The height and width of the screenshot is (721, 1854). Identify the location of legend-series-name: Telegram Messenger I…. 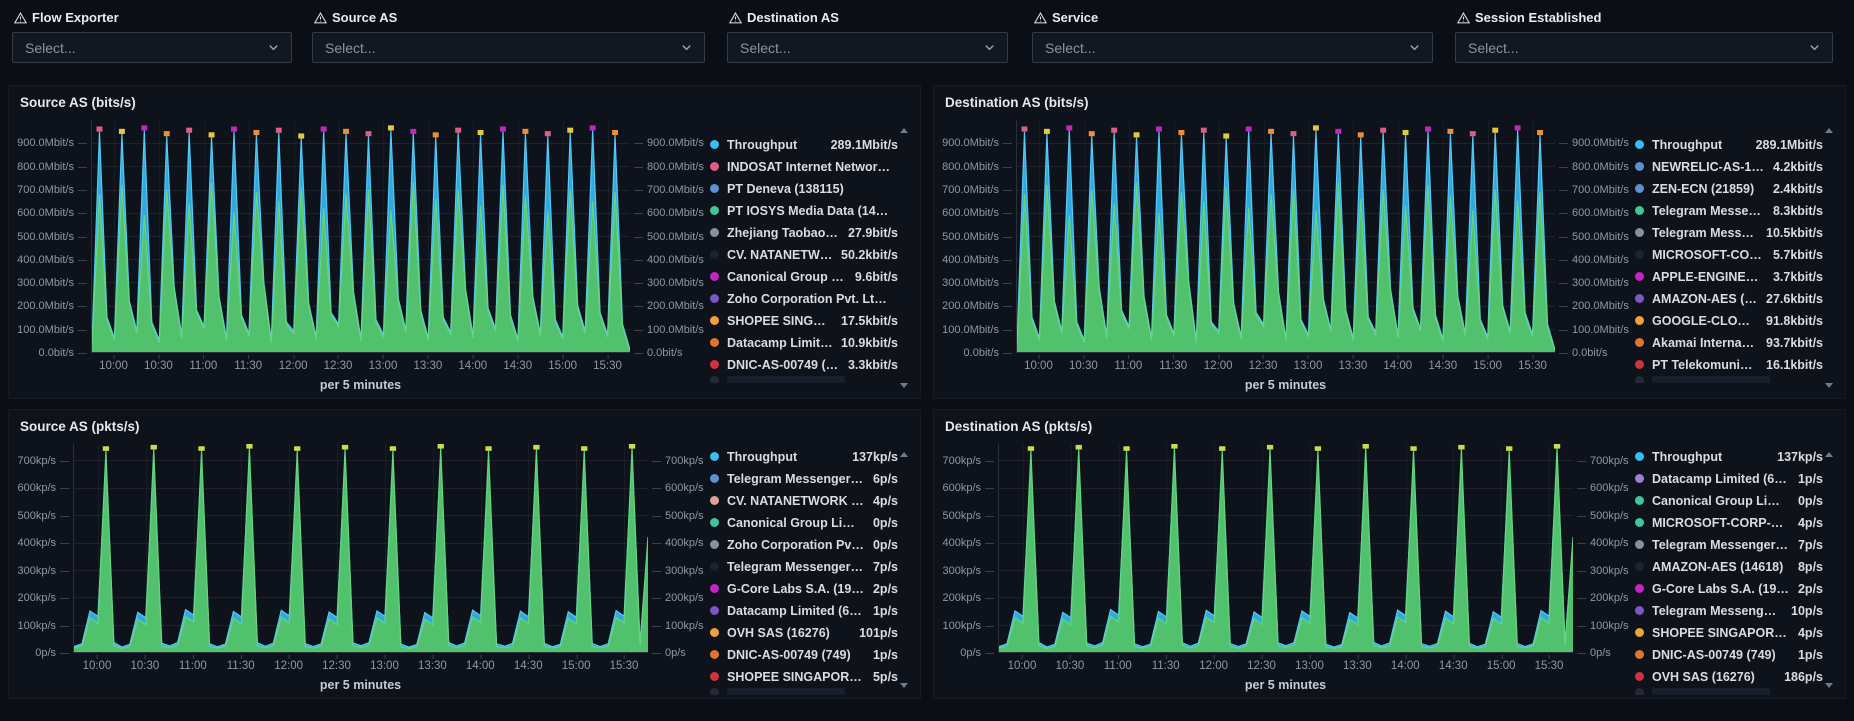
(1721, 544).